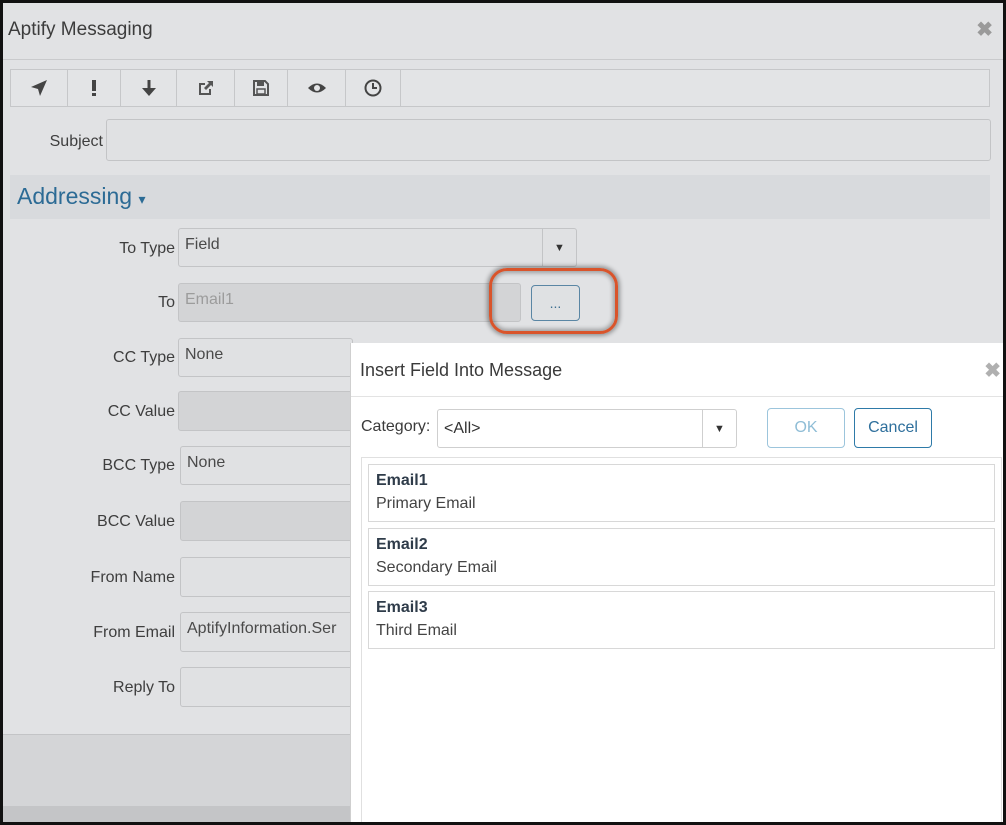 The image size is (1006, 825). Describe the element at coordinates (992, 370) in the screenshot. I see `dialog-close-icon: ✖` at that location.